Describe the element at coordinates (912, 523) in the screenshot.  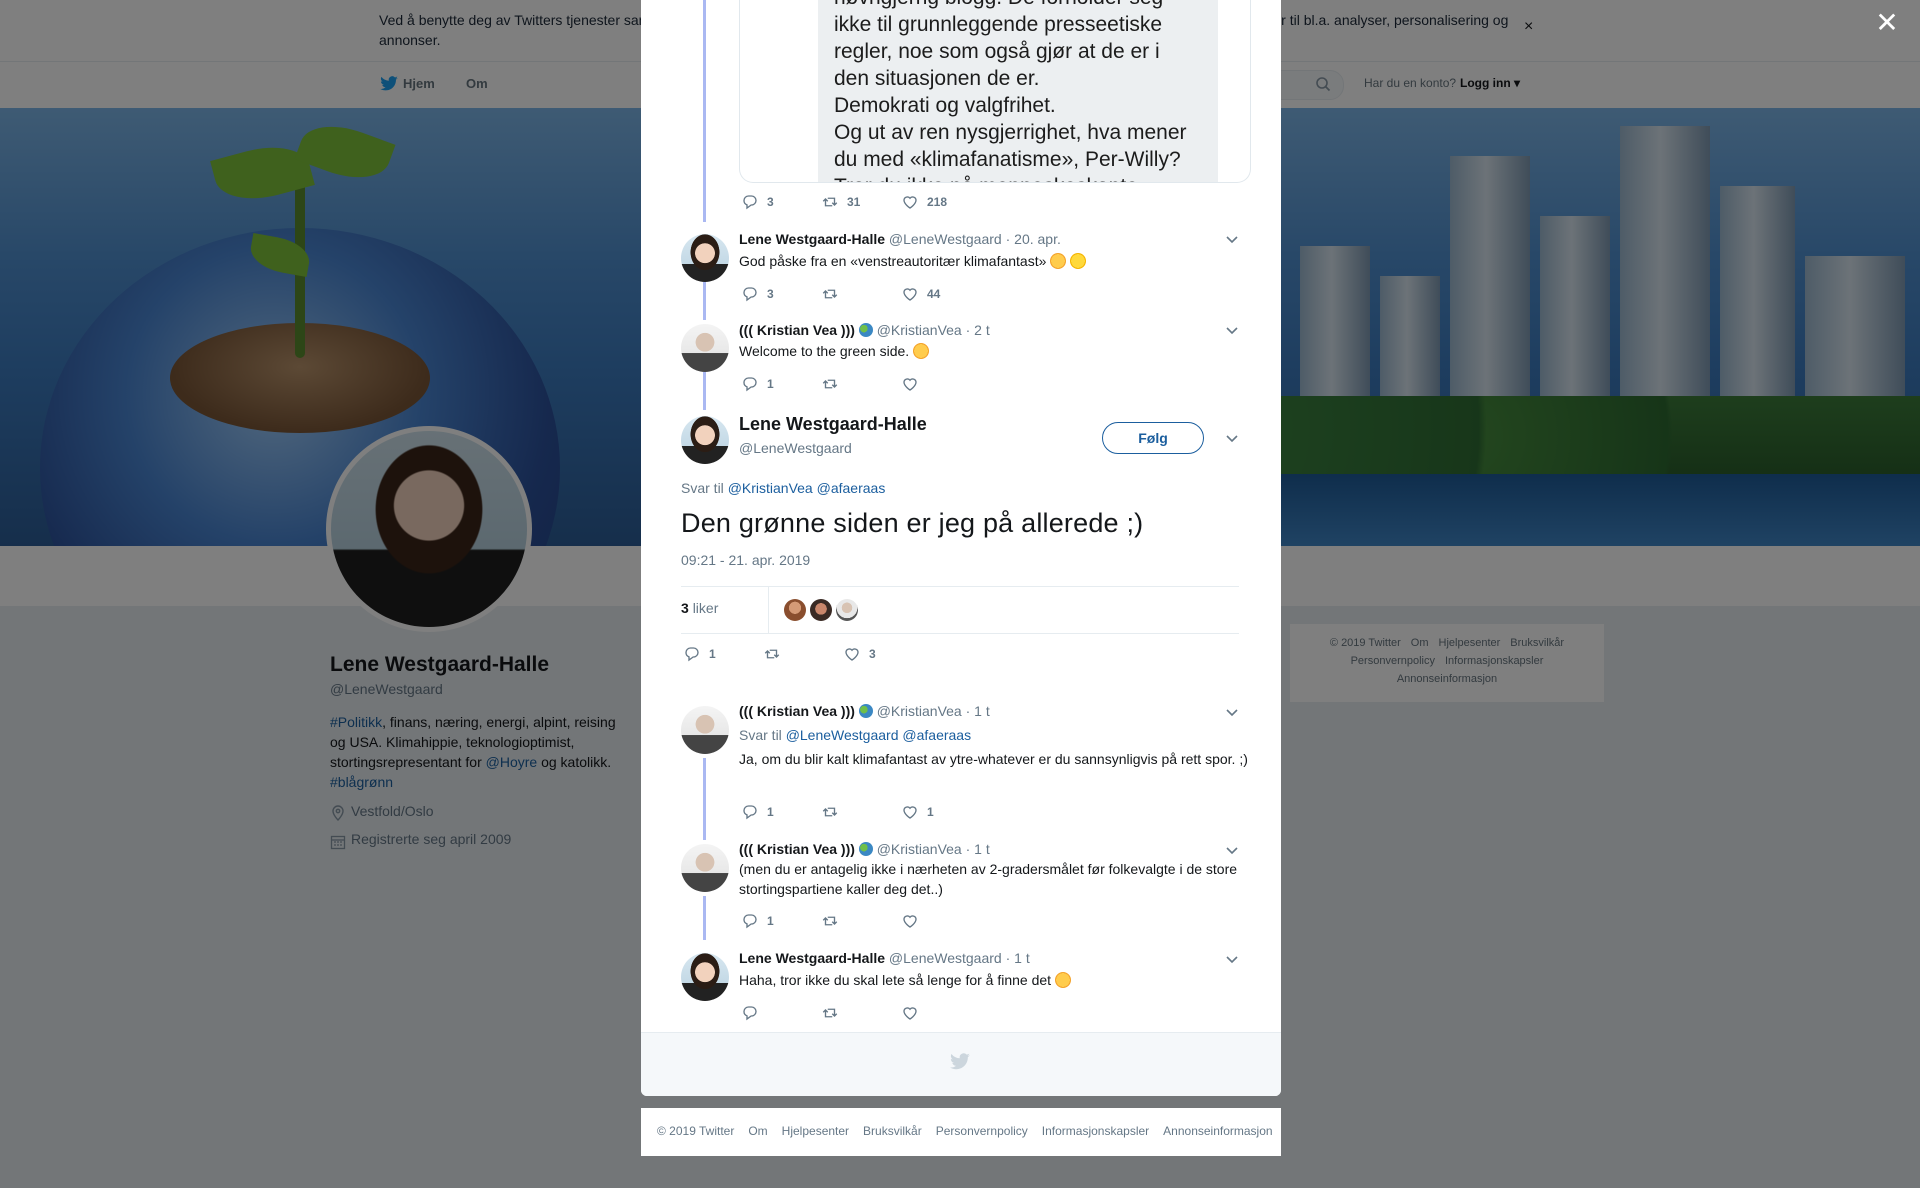
I see `main-tweet-text: Den grønne siden er jeg på allerede ;)` at that location.